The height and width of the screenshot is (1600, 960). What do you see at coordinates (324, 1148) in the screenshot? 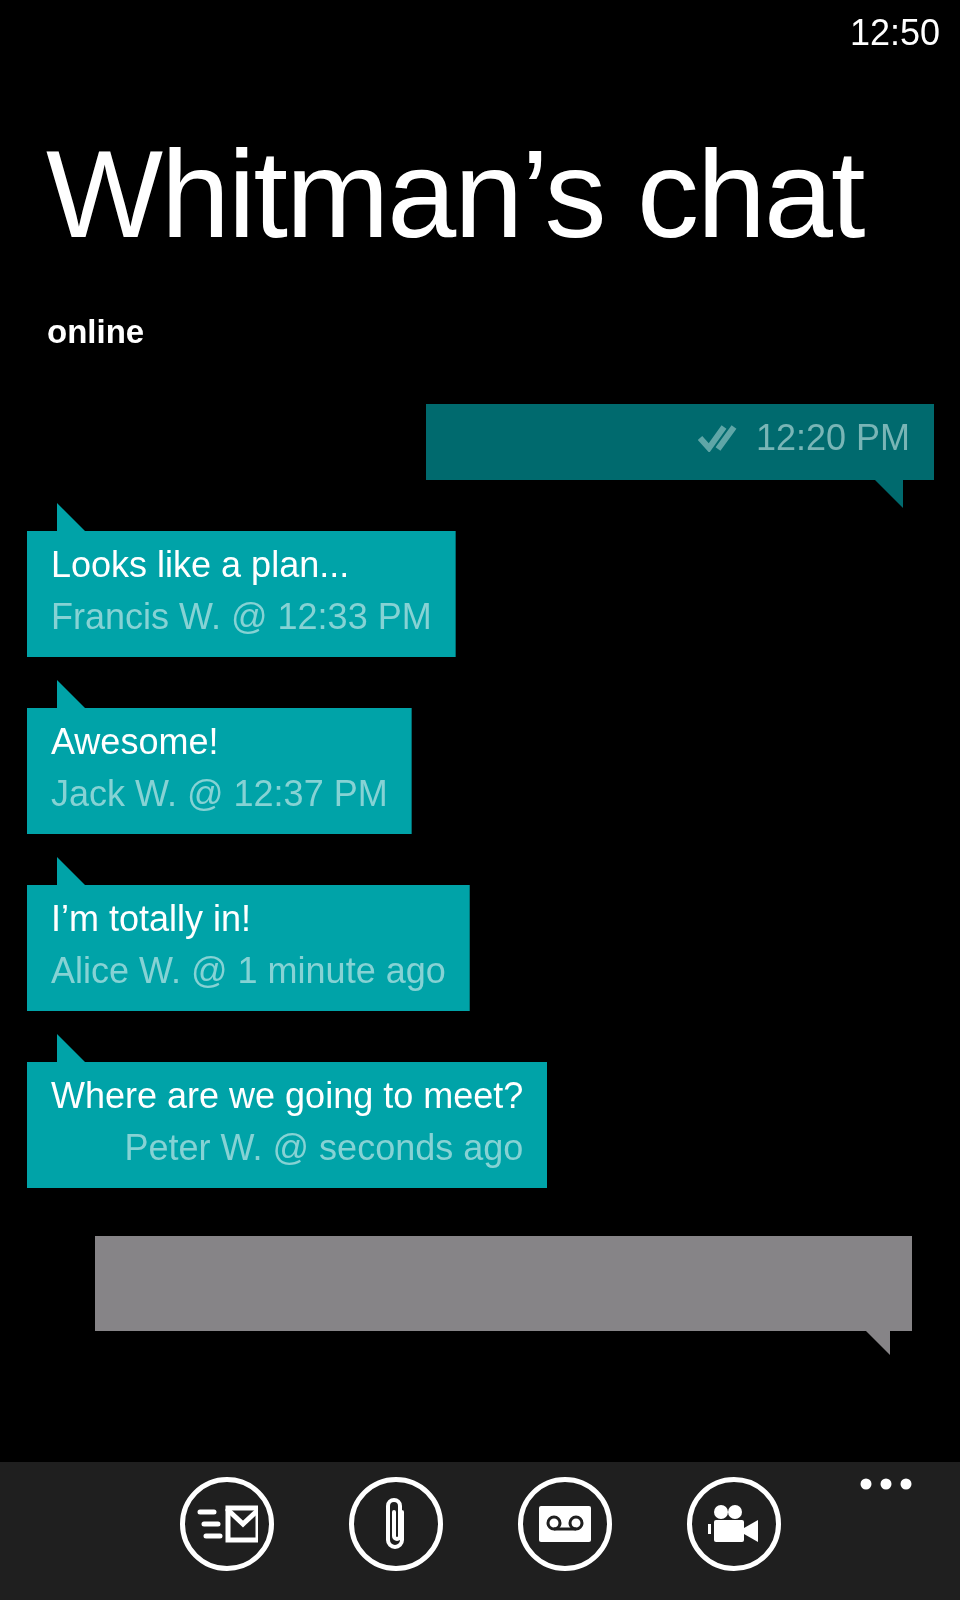
I see `message-meta: Peter W. @ seconds ago` at bounding box center [324, 1148].